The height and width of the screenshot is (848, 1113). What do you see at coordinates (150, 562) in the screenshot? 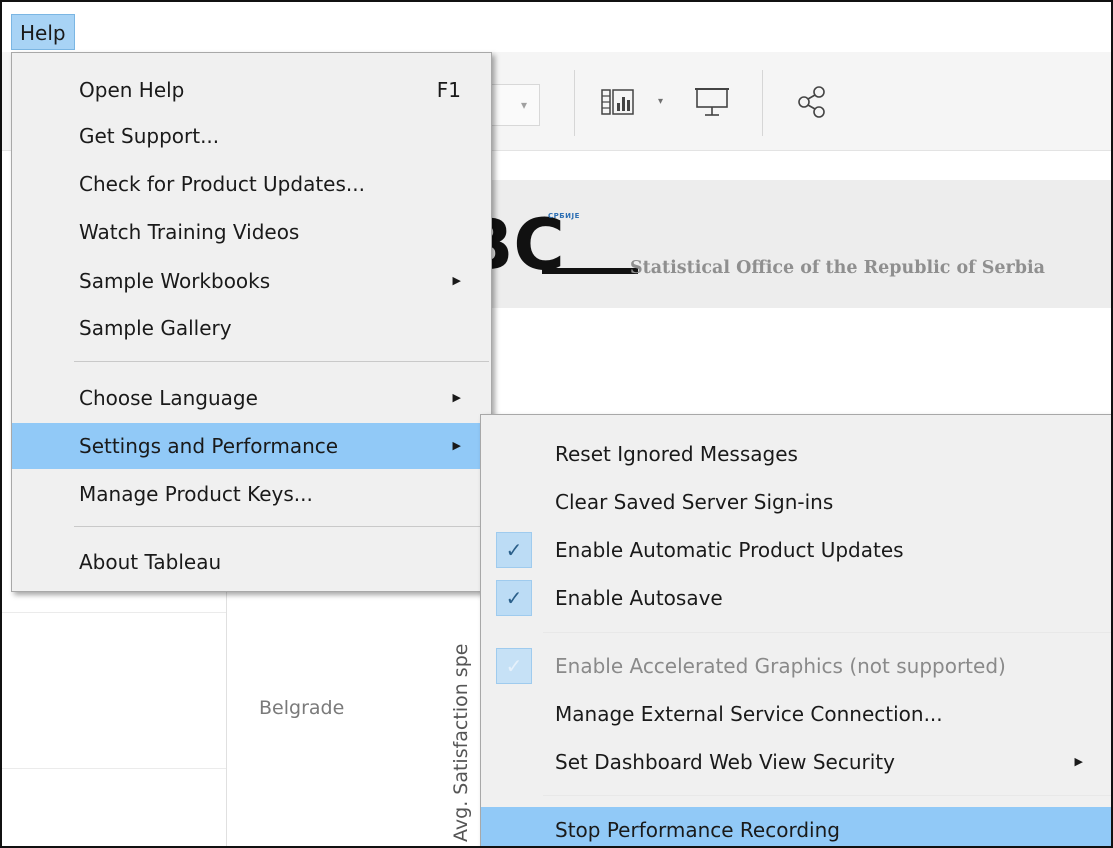
I see `menu-item-label: About Tableau` at bounding box center [150, 562].